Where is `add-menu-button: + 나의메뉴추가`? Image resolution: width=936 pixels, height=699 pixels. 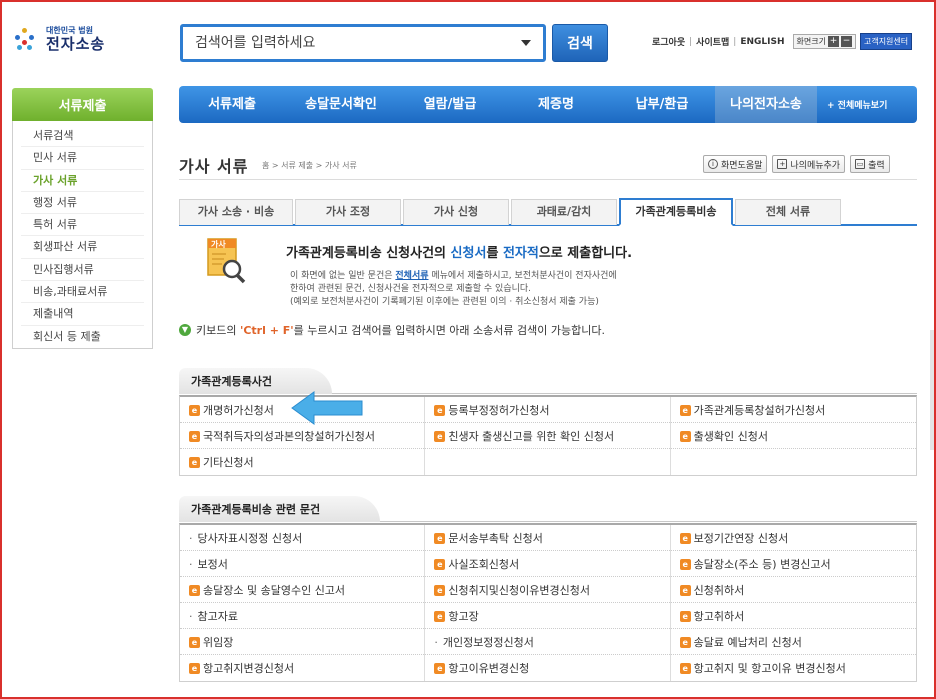 add-menu-button: + 나의메뉴추가 is located at coordinates (809, 164).